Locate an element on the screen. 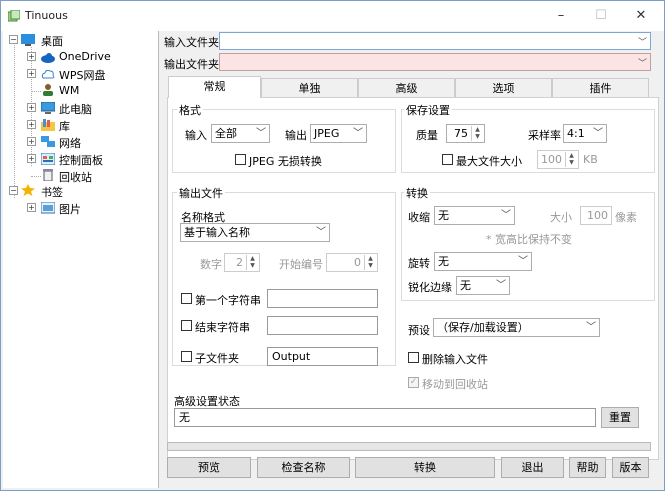 This screenshot has height=491, width=665. tree-label: 库 is located at coordinates (64, 126).